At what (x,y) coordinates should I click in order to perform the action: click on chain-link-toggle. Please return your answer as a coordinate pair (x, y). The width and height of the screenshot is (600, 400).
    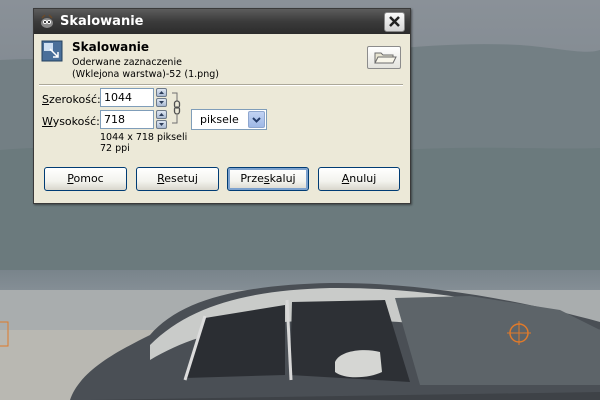
    Looking at the image, I should click on (177, 108).